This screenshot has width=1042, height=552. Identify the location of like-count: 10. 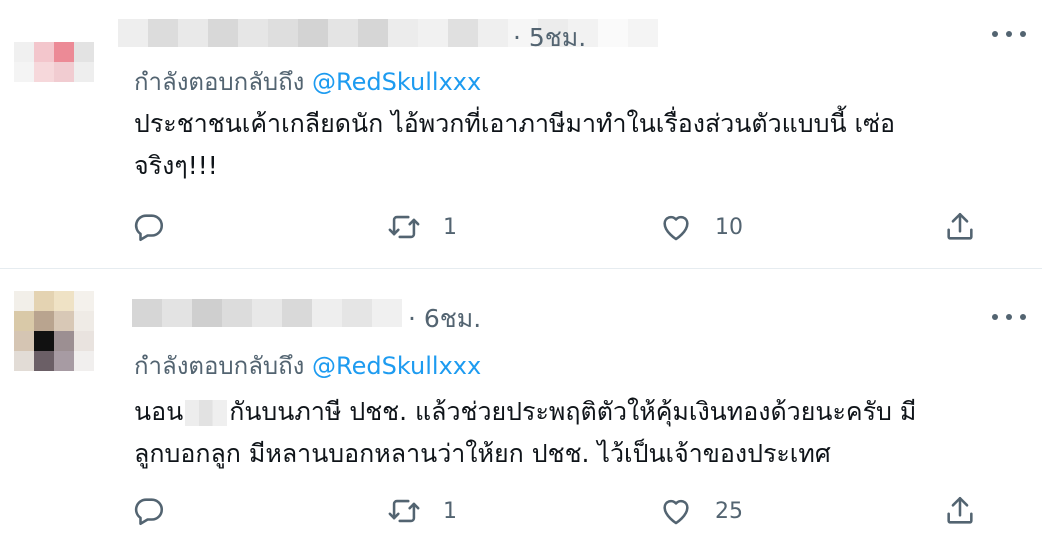
(729, 227).